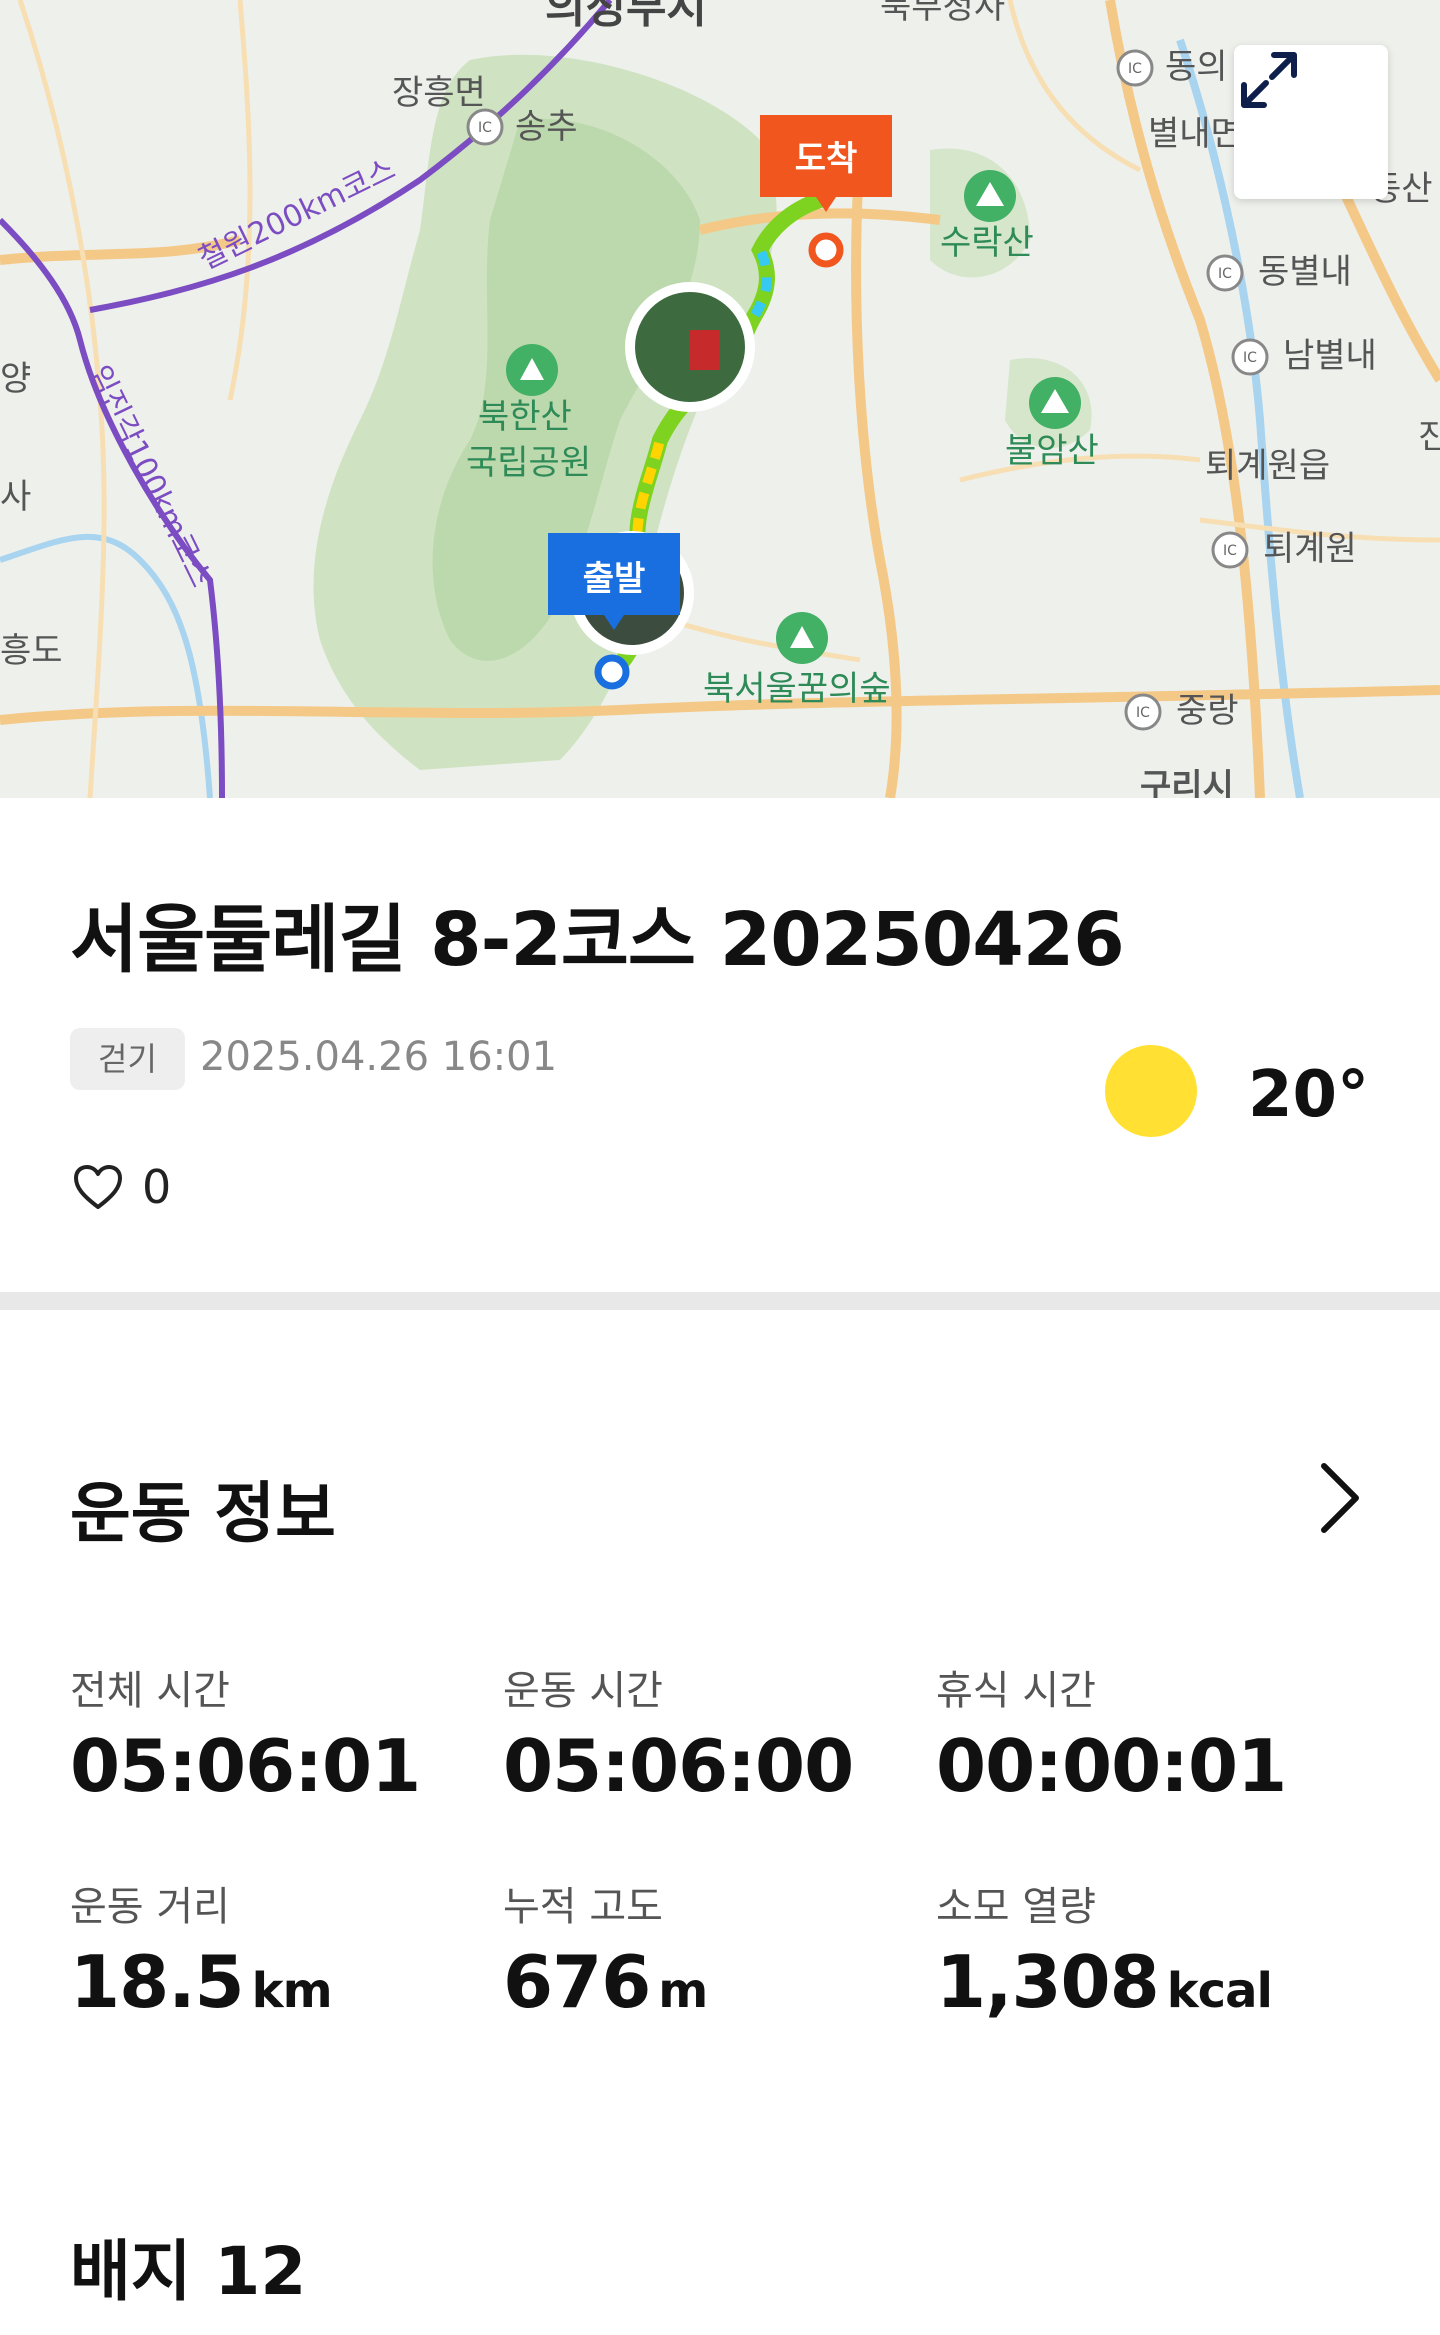 This screenshot has width=1440, height=2335. I want to click on map-label-sa: 사, so click(15, 497).